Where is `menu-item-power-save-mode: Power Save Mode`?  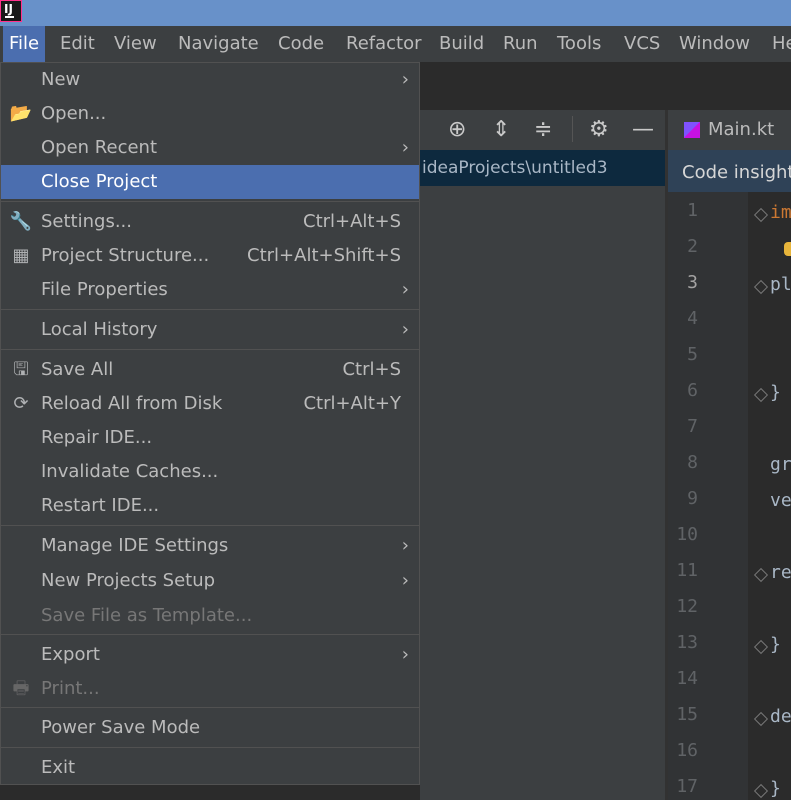 menu-item-power-save-mode: Power Save Mode is located at coordinates (210, 728).